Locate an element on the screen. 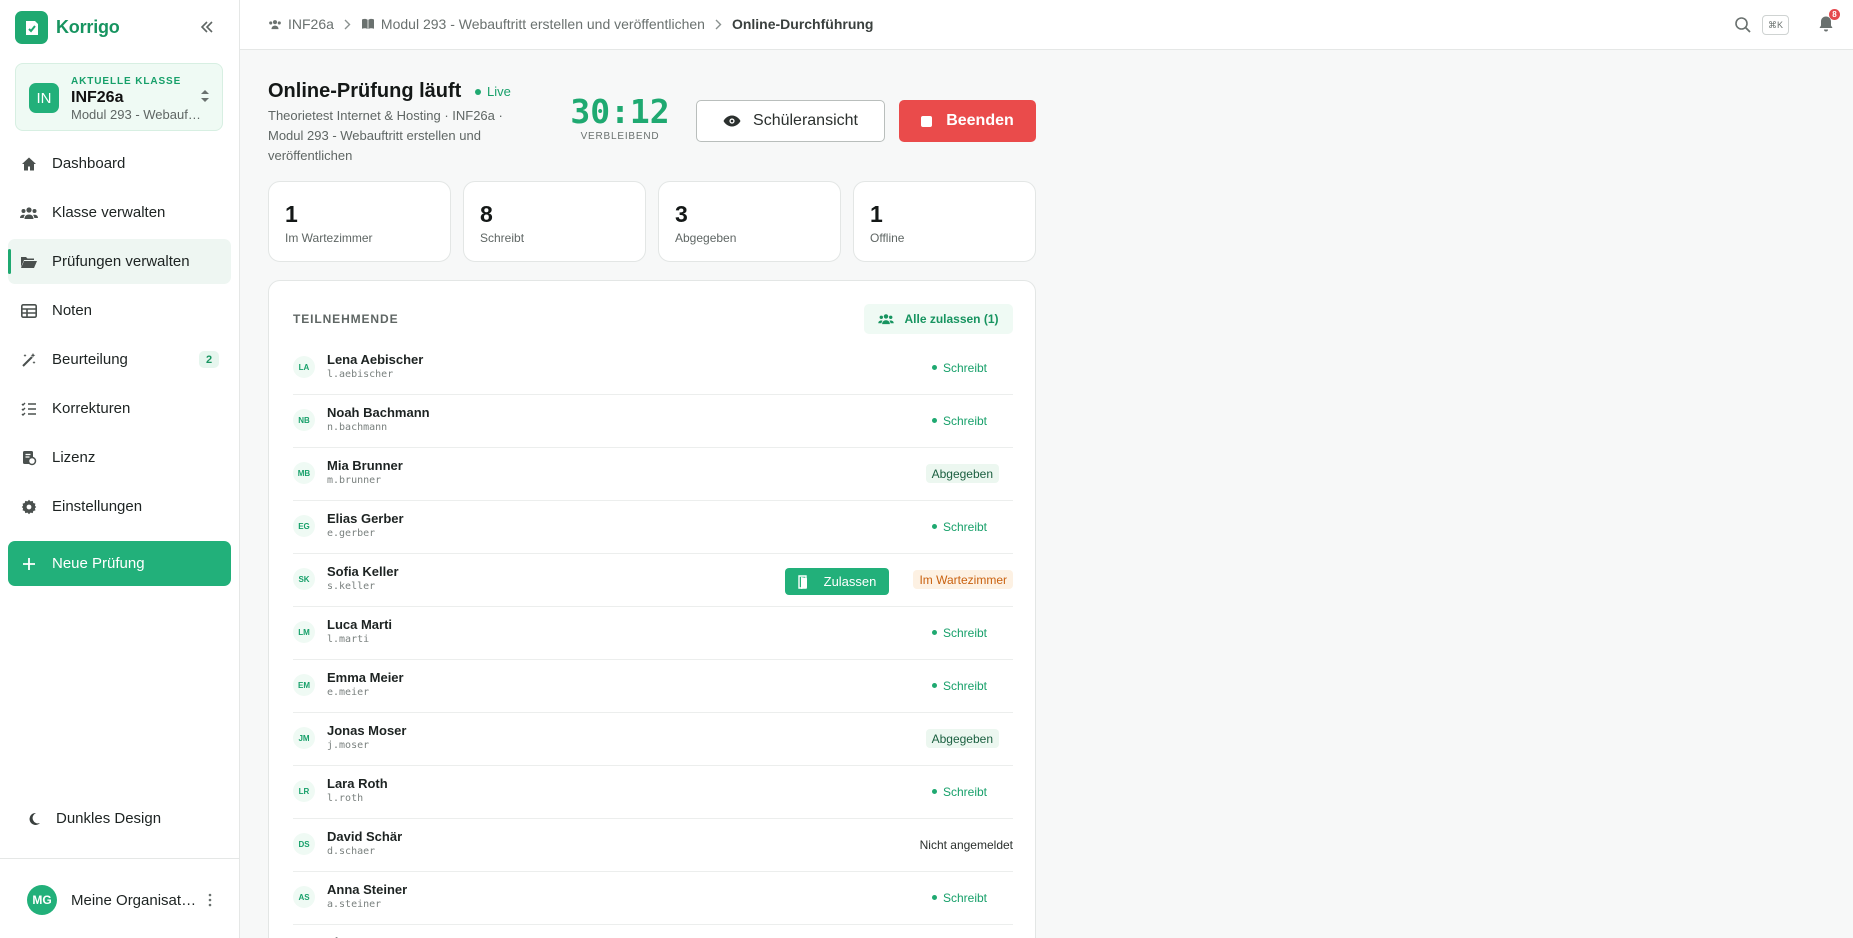 The height and width of the screenshot is (938, 1853). end-exam-button: Beenden is located at coordinates (967, 121).